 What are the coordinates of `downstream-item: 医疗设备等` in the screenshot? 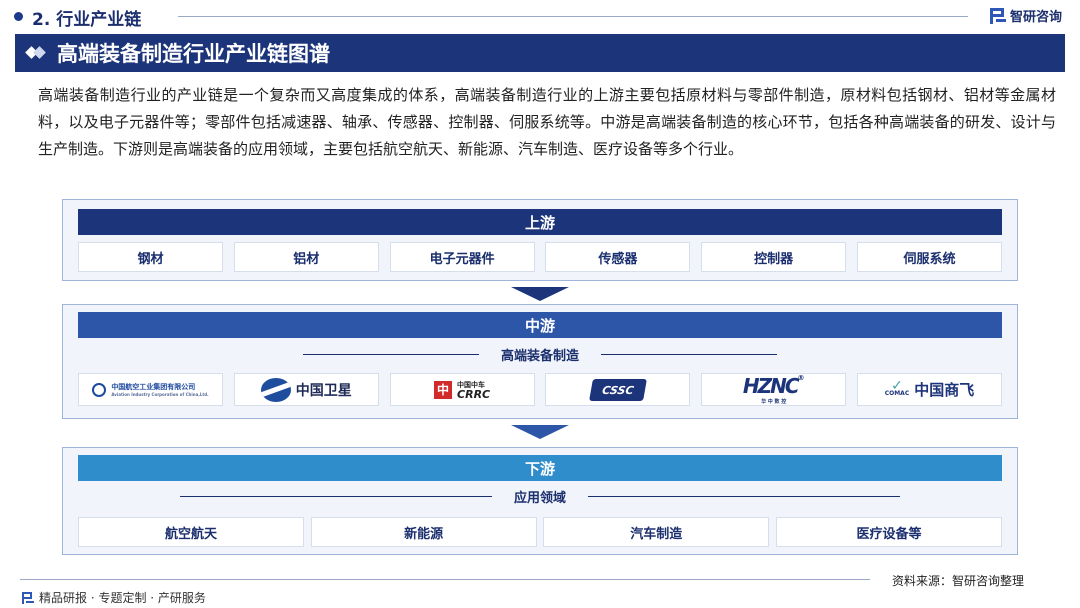 It's located at (888, 532).